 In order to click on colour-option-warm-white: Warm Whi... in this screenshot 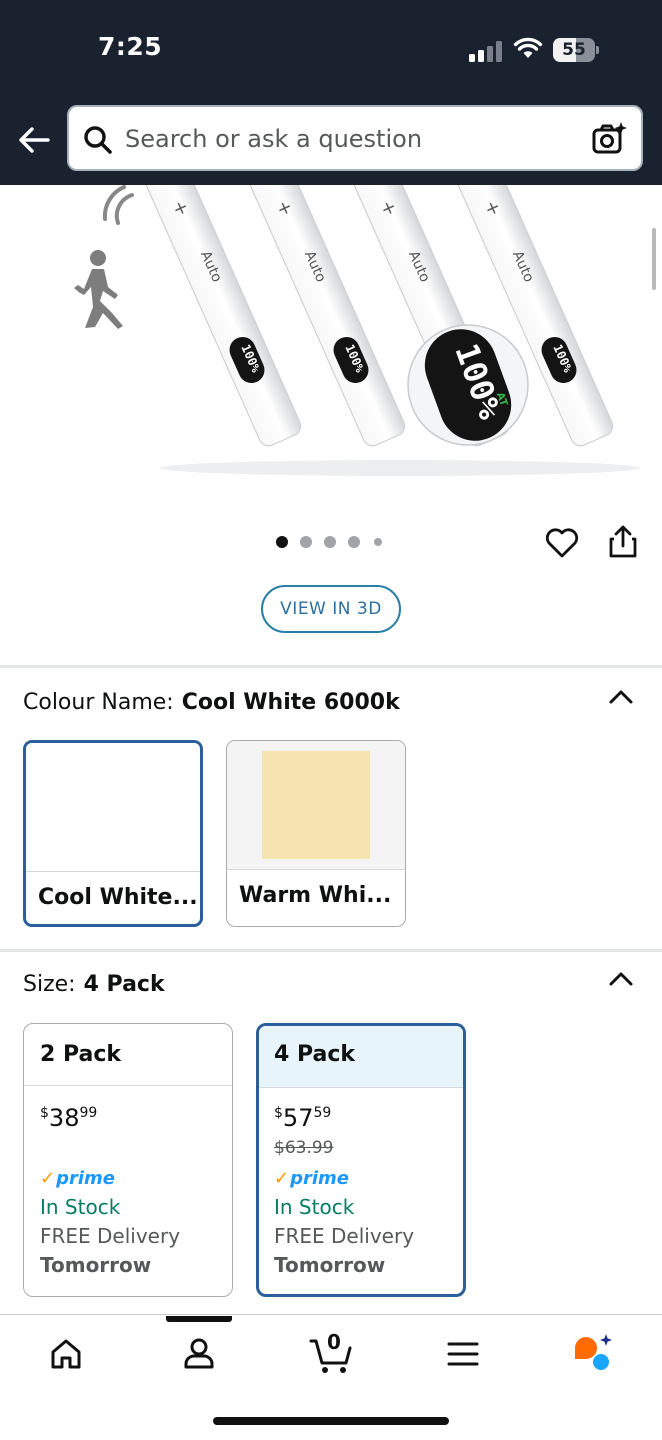, I will do `click(316, 833)`.